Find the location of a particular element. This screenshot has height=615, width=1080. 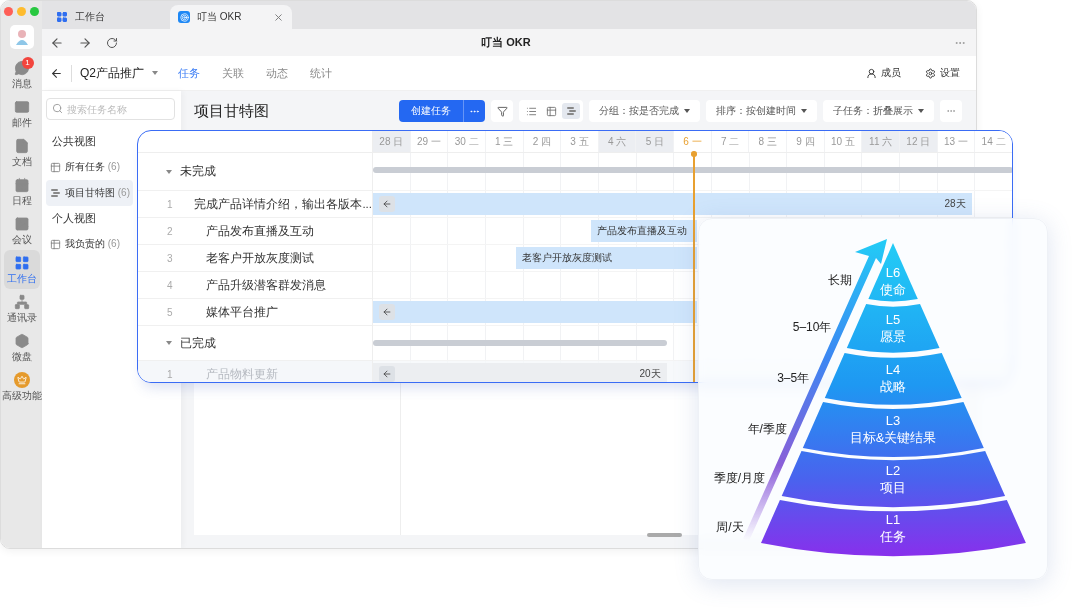

level-code: L1 is located at coordinates (893, 519).